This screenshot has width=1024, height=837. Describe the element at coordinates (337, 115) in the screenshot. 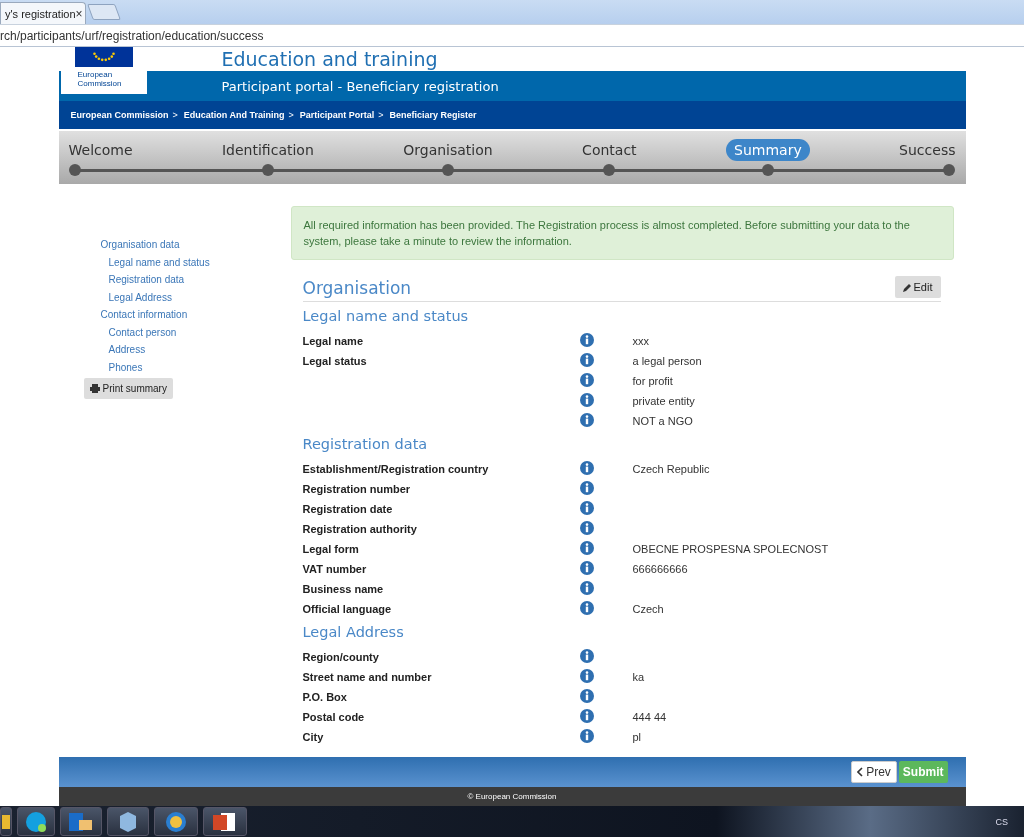

I see `breadcrumb-link: Participant Portal` at that location.